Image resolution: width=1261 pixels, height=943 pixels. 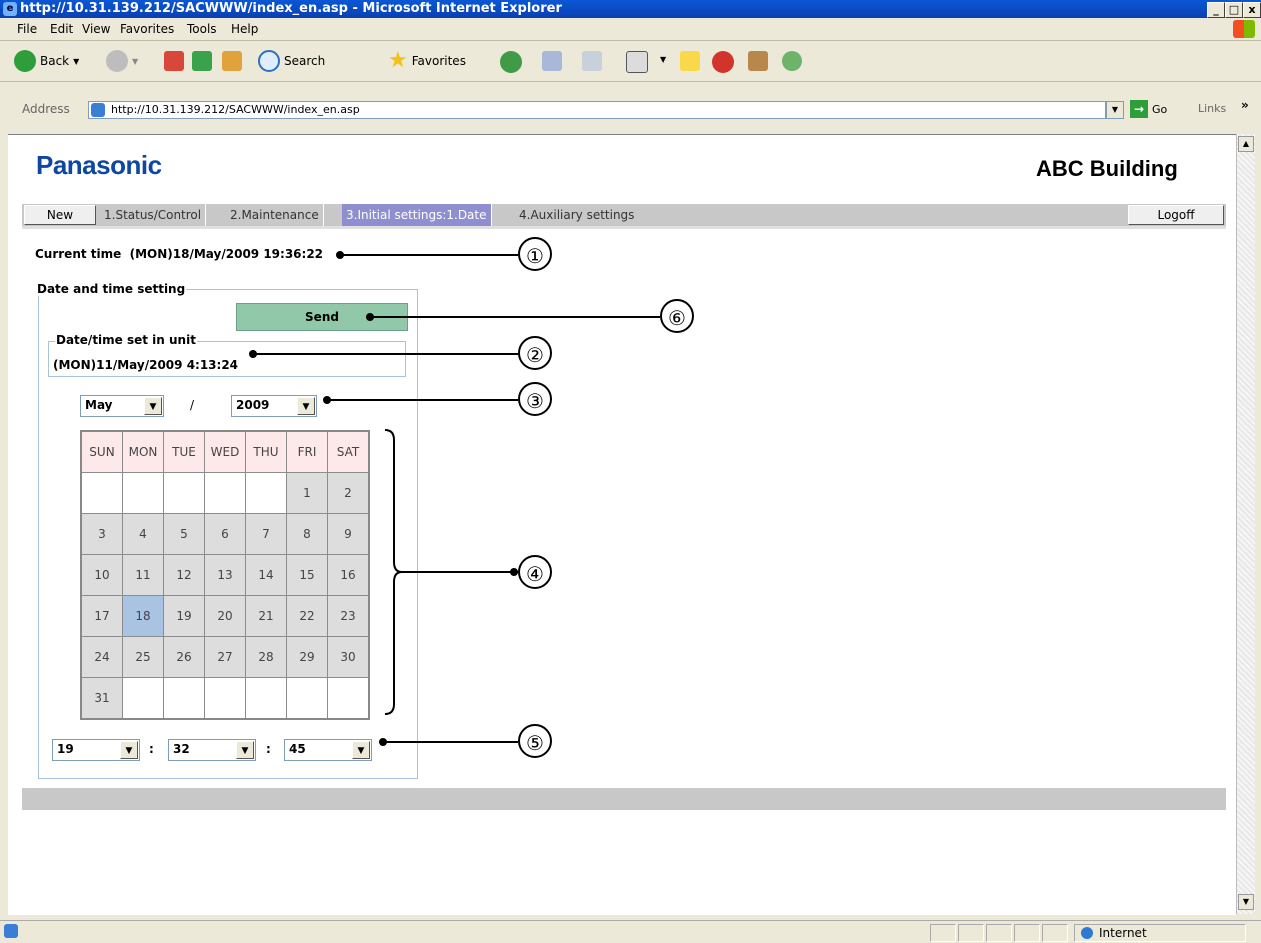 I want to click on menu-help: Help, so click(x=244, y=29).